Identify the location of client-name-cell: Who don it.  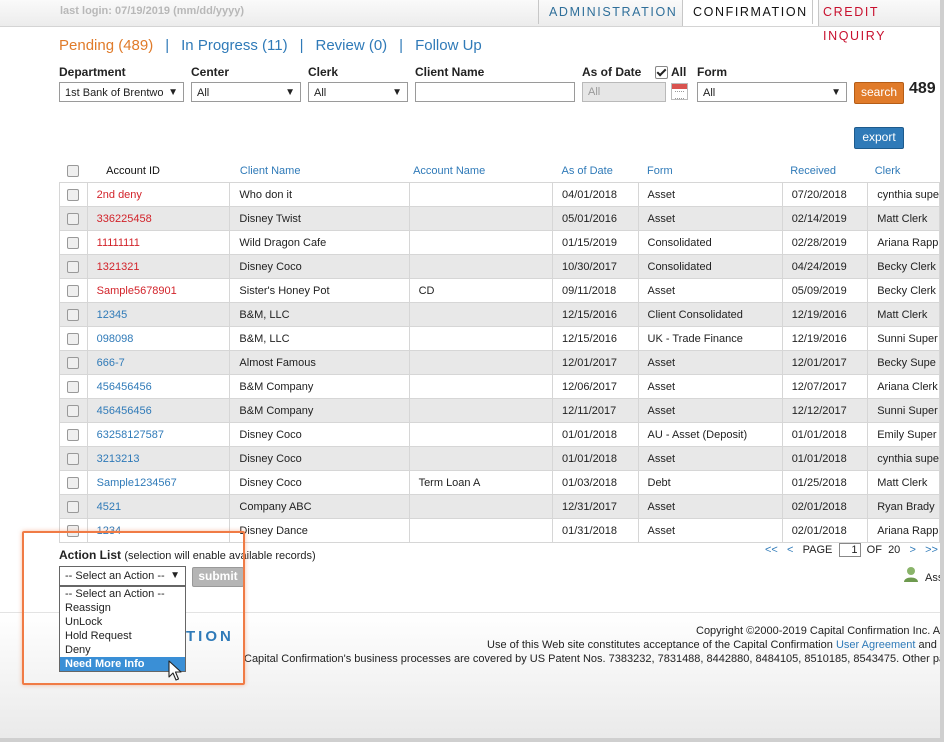
(319, 194).